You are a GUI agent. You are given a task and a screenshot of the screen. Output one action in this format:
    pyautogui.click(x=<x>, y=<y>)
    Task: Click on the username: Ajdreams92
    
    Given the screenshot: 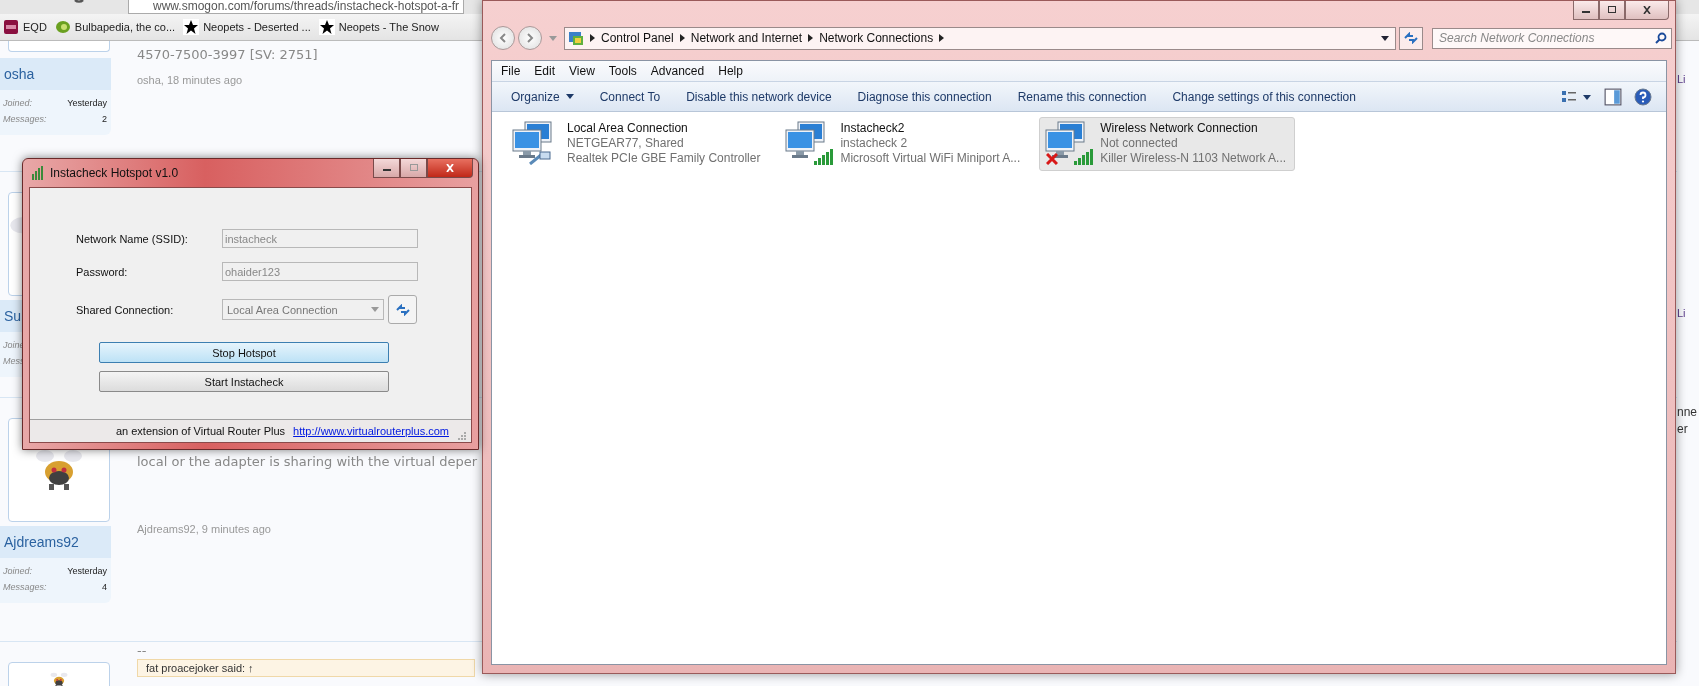 What is the action you would take?
    pyautogui.click(x=55, y=542)
    